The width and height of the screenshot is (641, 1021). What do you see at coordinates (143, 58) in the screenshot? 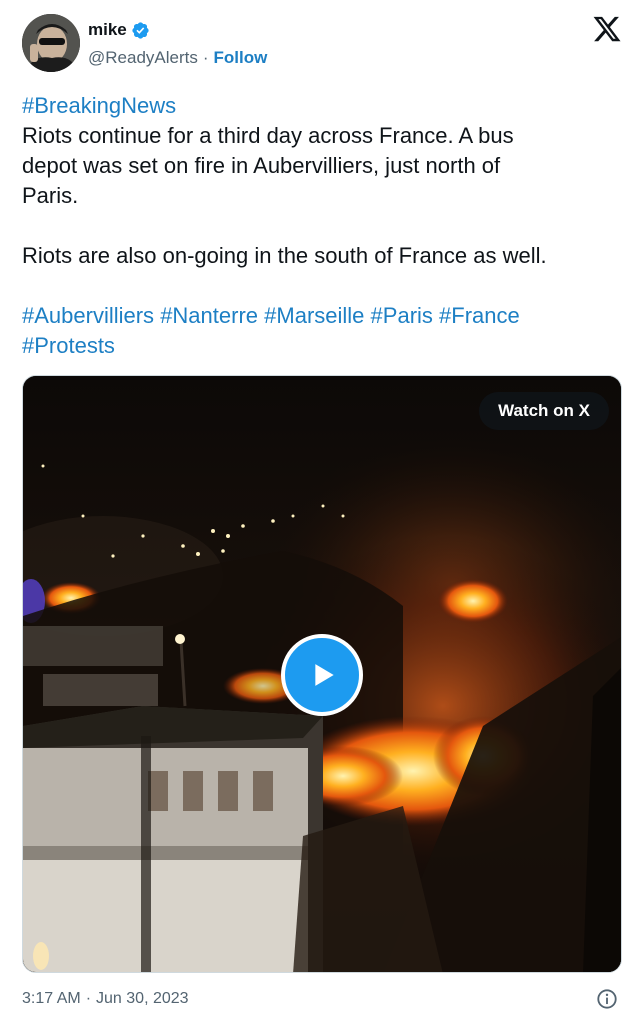
I see `author-handle: @ReadyAlerts` at bounding box center [143, 58].